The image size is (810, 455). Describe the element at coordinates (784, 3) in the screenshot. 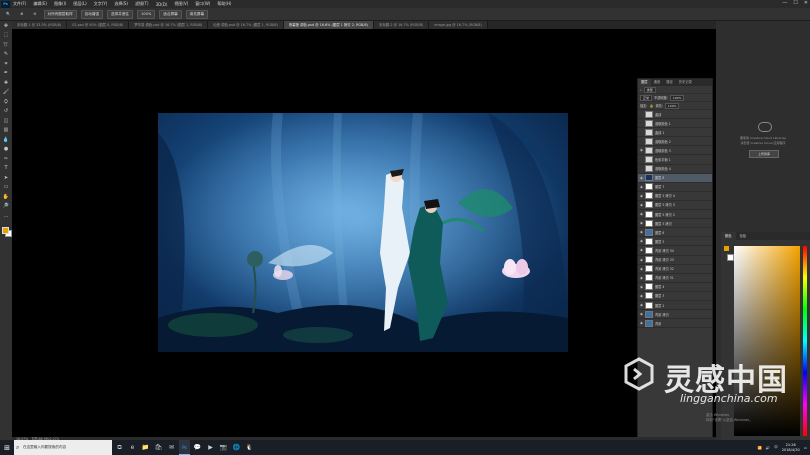

I see `minimize-button: —` at that location.